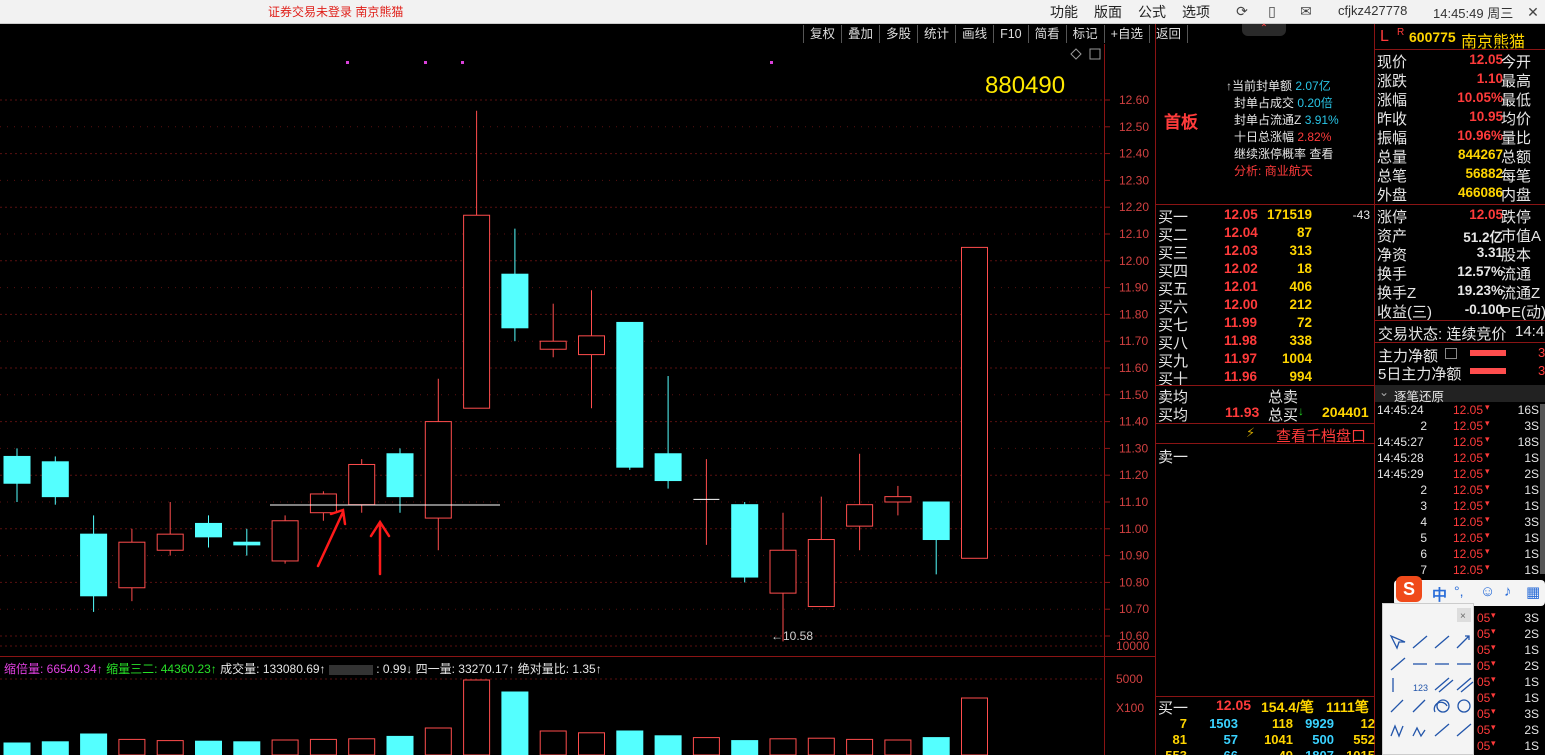 The image size is (1545, 755). I want to click on continue-label: 继续涨停概率, so click(1270, 154).